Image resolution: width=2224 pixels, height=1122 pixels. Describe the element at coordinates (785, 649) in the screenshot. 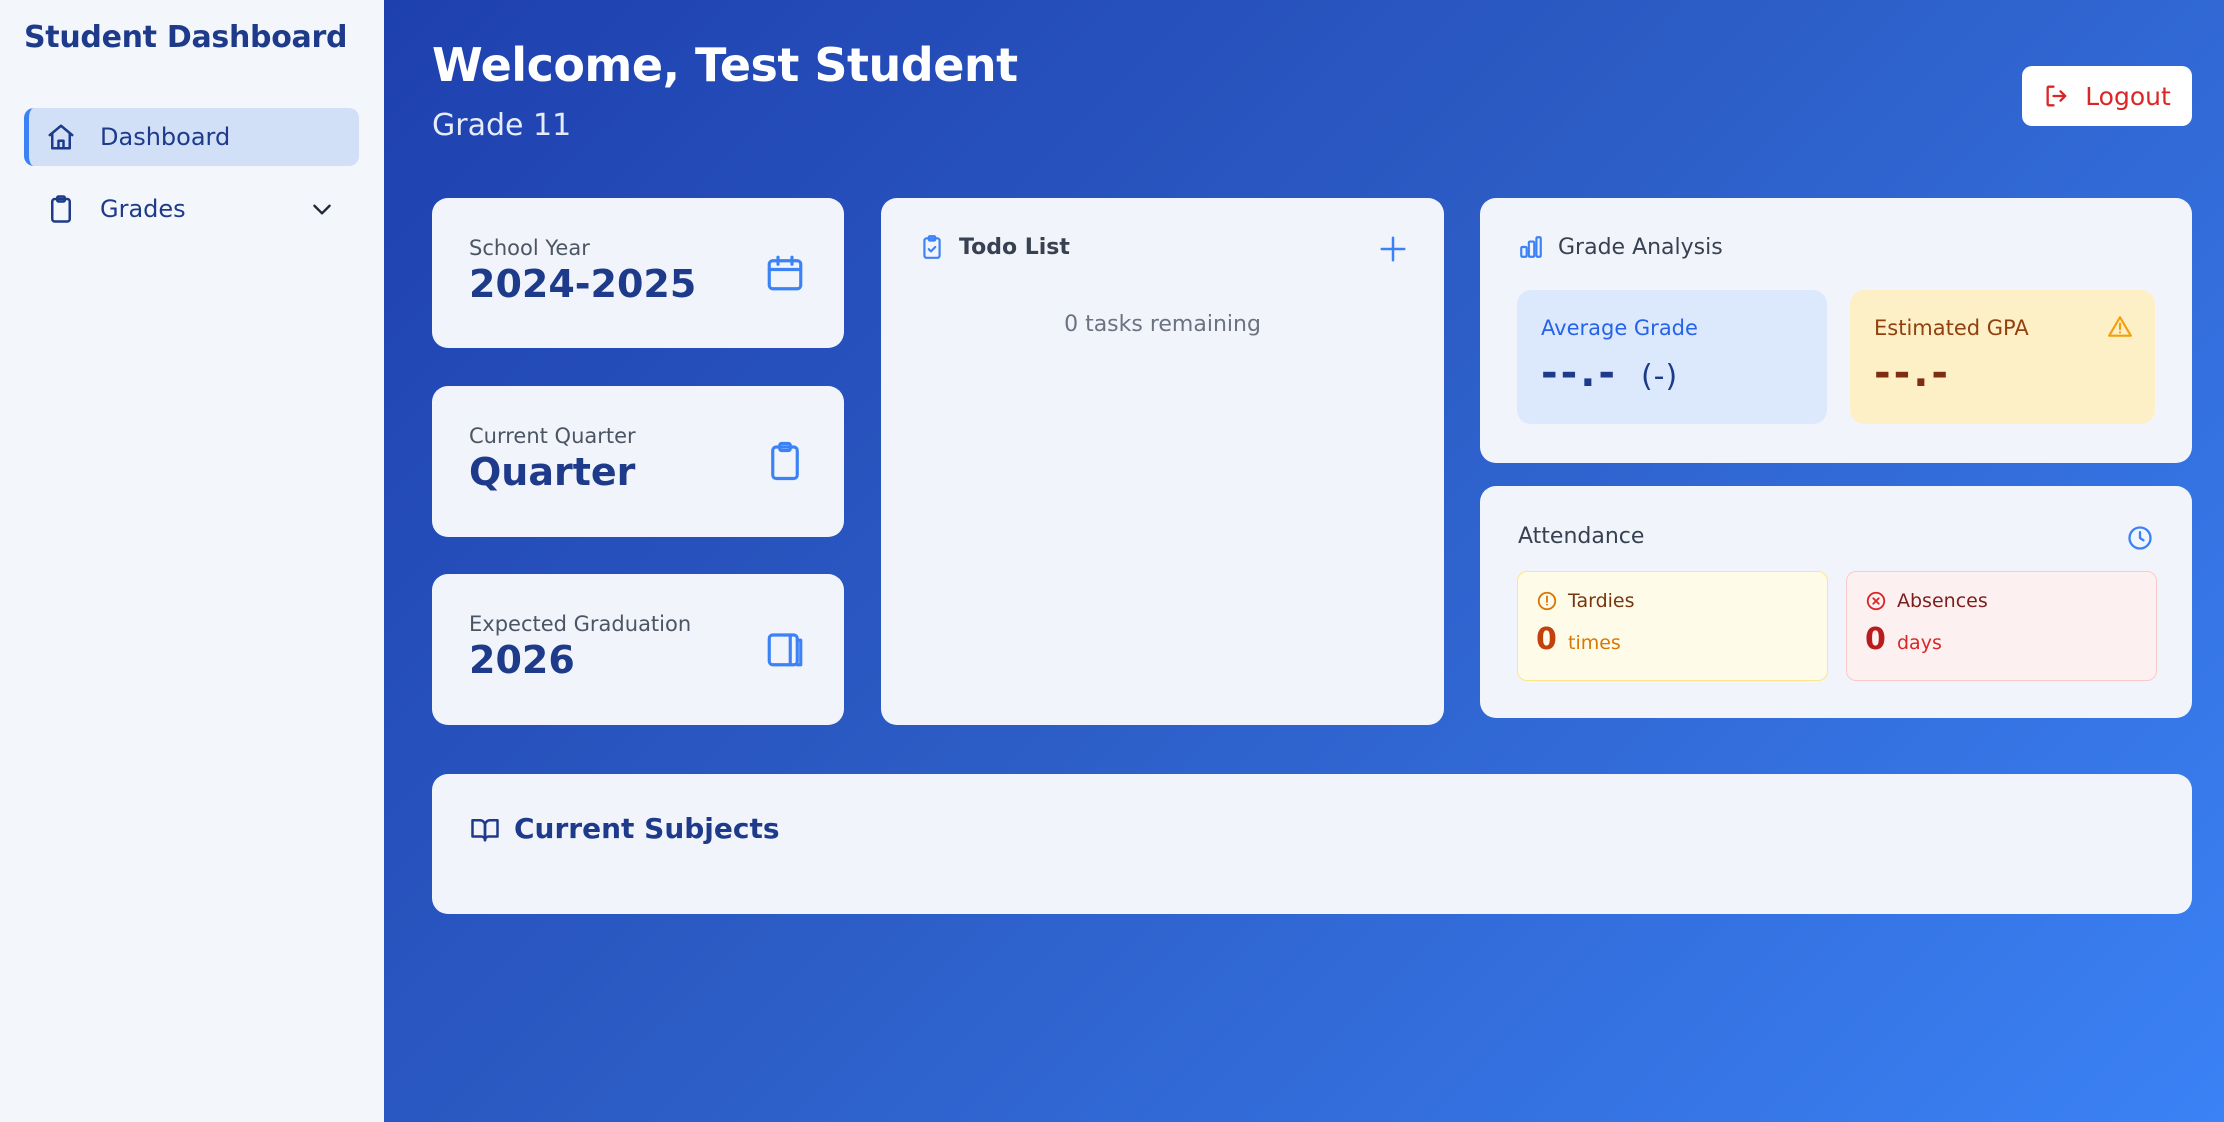

I see `book-icon` at that location.